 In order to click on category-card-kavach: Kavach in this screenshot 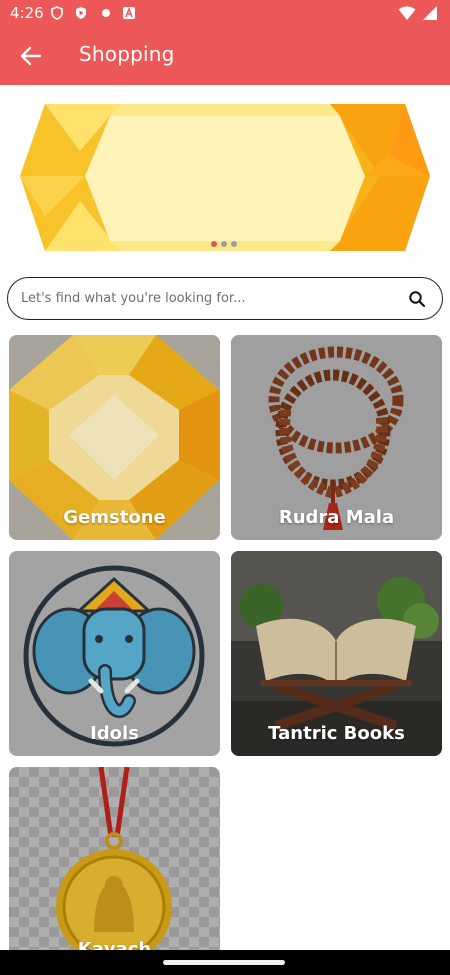, I will do `click(114, 869)`.